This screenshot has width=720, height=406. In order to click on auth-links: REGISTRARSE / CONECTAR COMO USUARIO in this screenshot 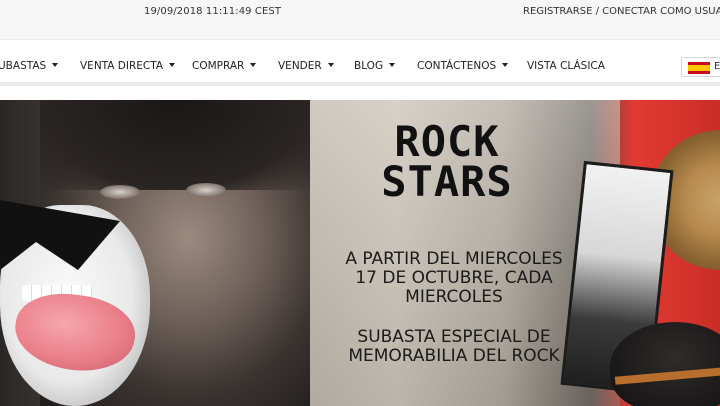, I will do `click(621, 11)`.